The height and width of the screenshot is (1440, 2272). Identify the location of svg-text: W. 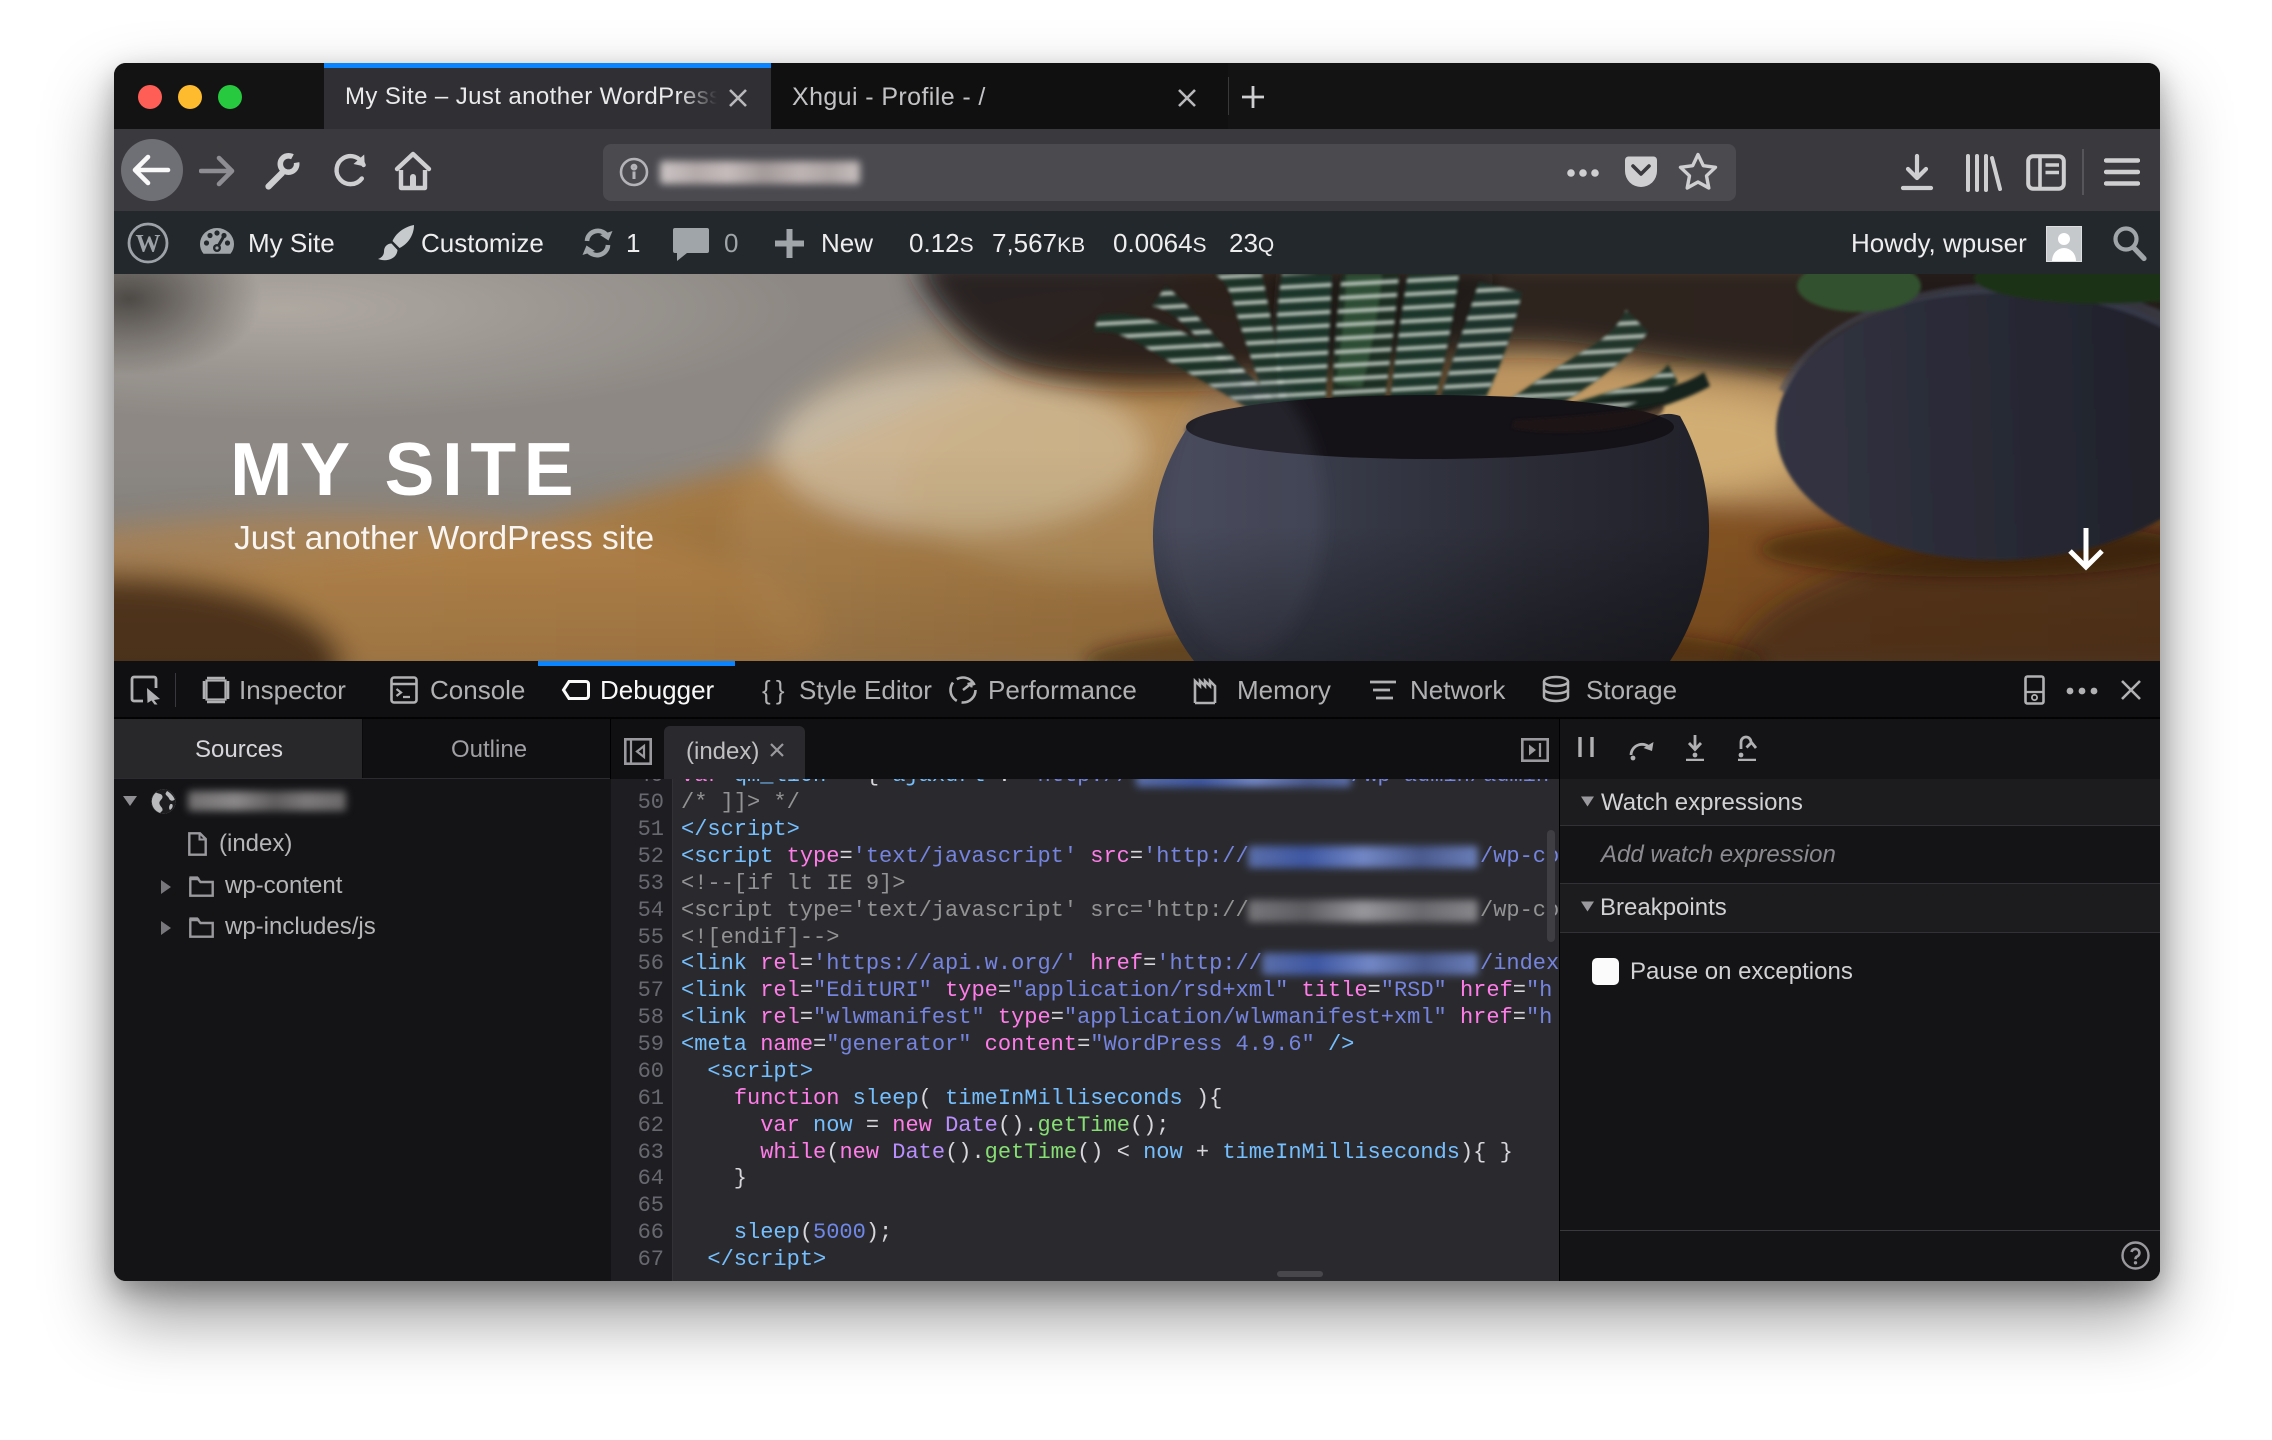
(148, 244).